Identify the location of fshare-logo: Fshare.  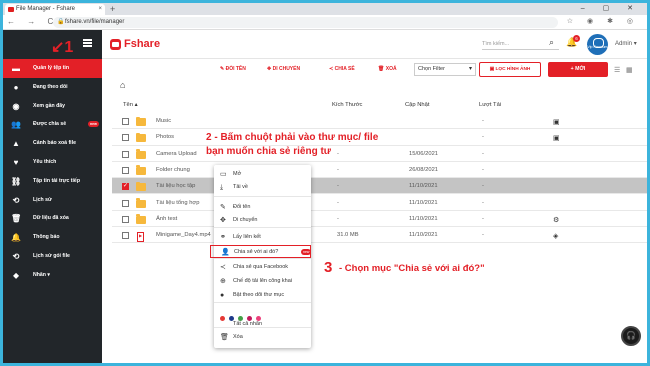
(135, 44).